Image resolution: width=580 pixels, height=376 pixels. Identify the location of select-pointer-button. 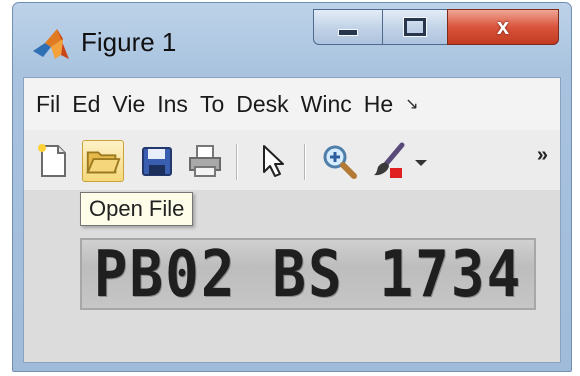
(273, 161).